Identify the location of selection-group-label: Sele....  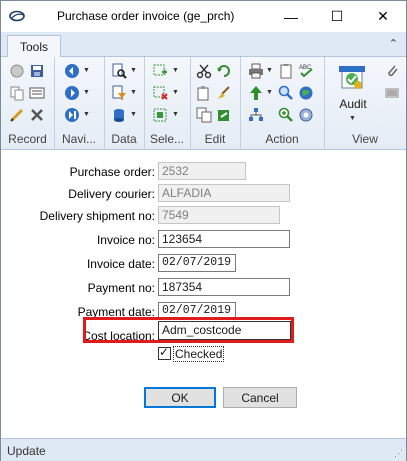
(167, 139).